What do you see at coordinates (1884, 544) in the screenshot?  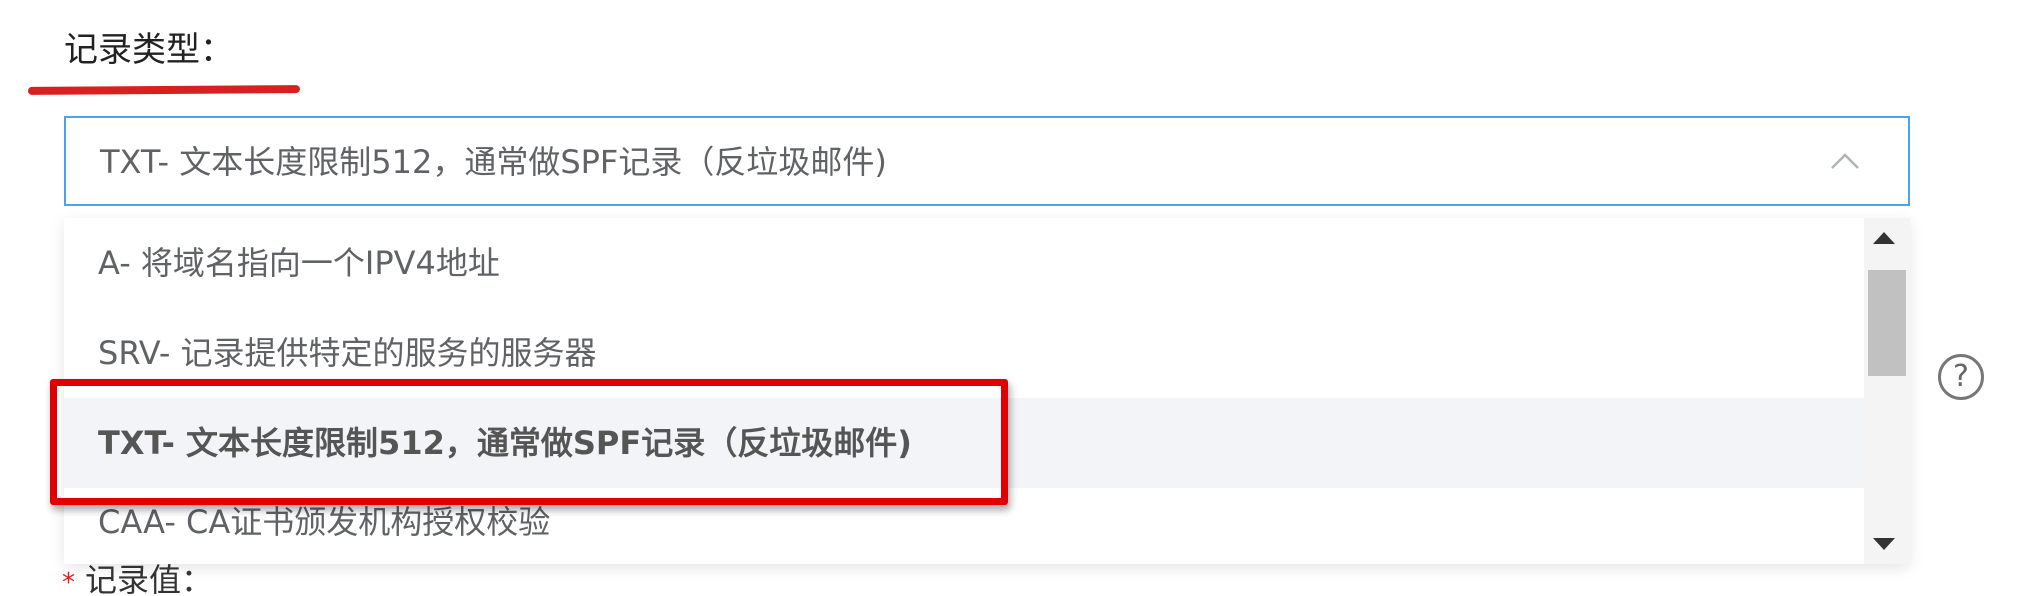 I see `triangle-down-icon` at bounding box center [1884, 544].